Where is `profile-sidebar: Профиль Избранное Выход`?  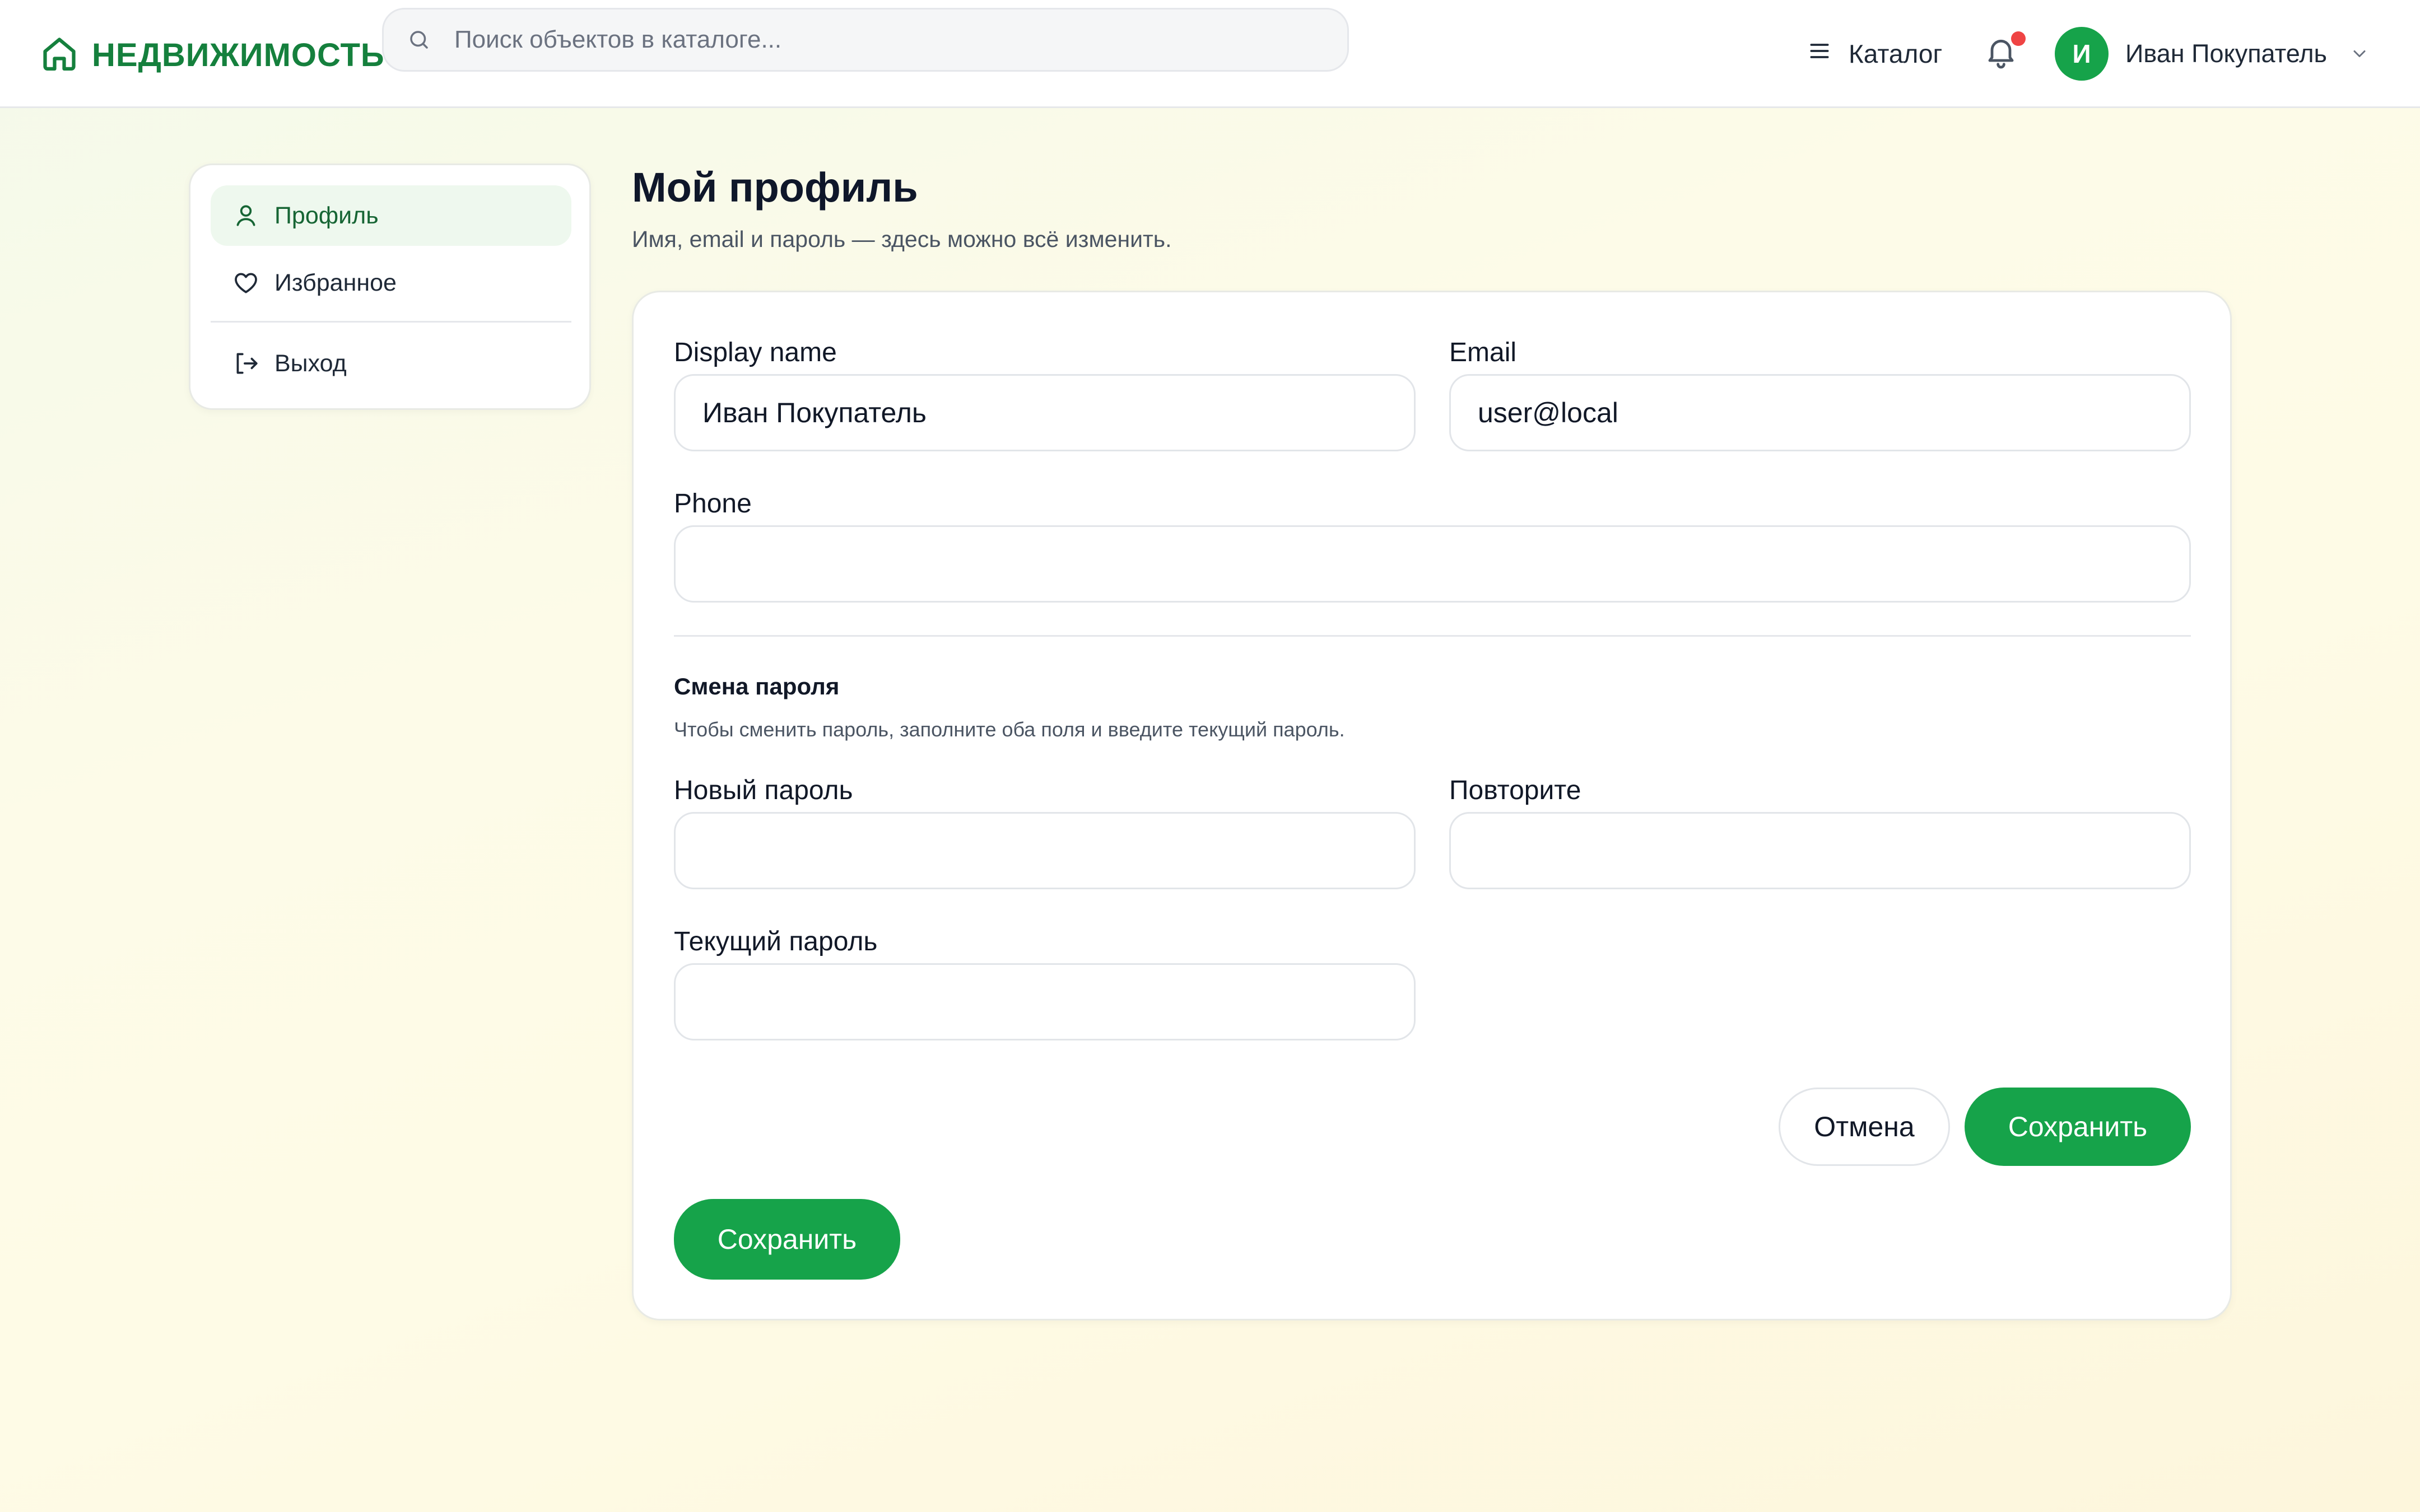 profile-sidebar: Профиль Избранное Выход is located at coordinates (390, 287).